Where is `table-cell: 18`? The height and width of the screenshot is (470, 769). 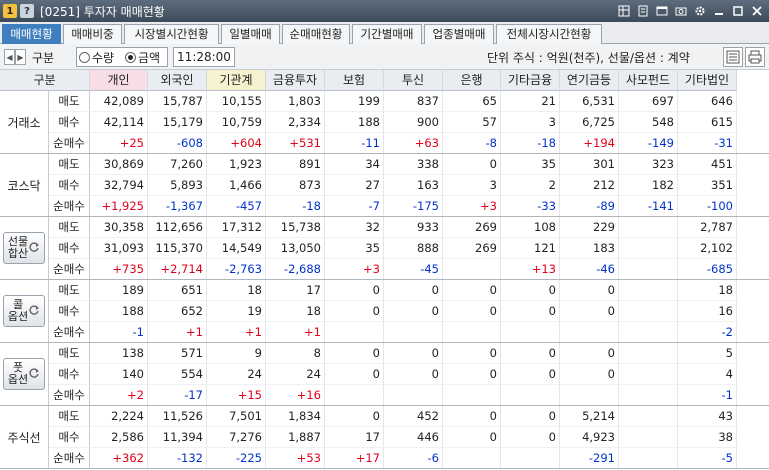 table-cell: 18 is located at coordinates (295, 311).